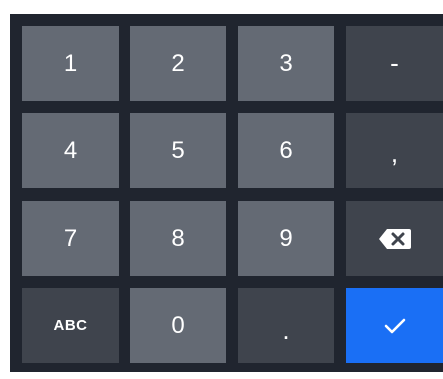  I want to click on key-7: 7, so click(70, 238).